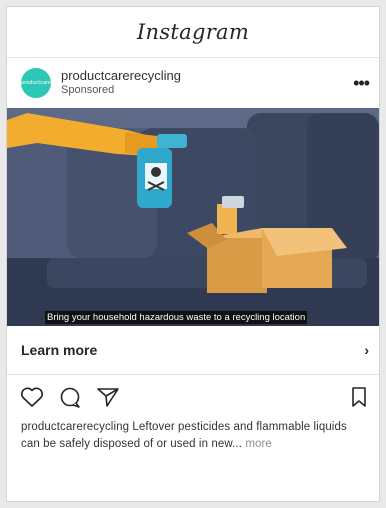 This screenshot has height=508, width=386. What do you see at coordinates (32, 397) in the screenshot?
I see `heart-icon` at bounding box center [32, 397].